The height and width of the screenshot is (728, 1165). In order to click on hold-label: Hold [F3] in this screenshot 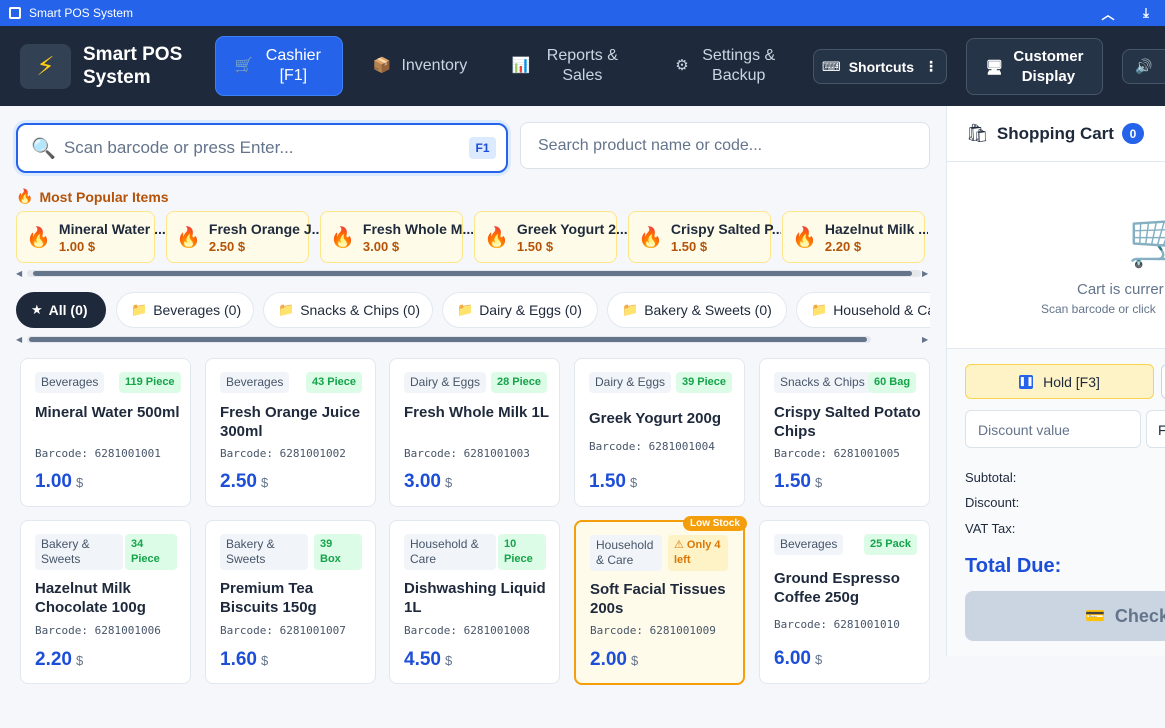, I will do `click(1071, 381)`.